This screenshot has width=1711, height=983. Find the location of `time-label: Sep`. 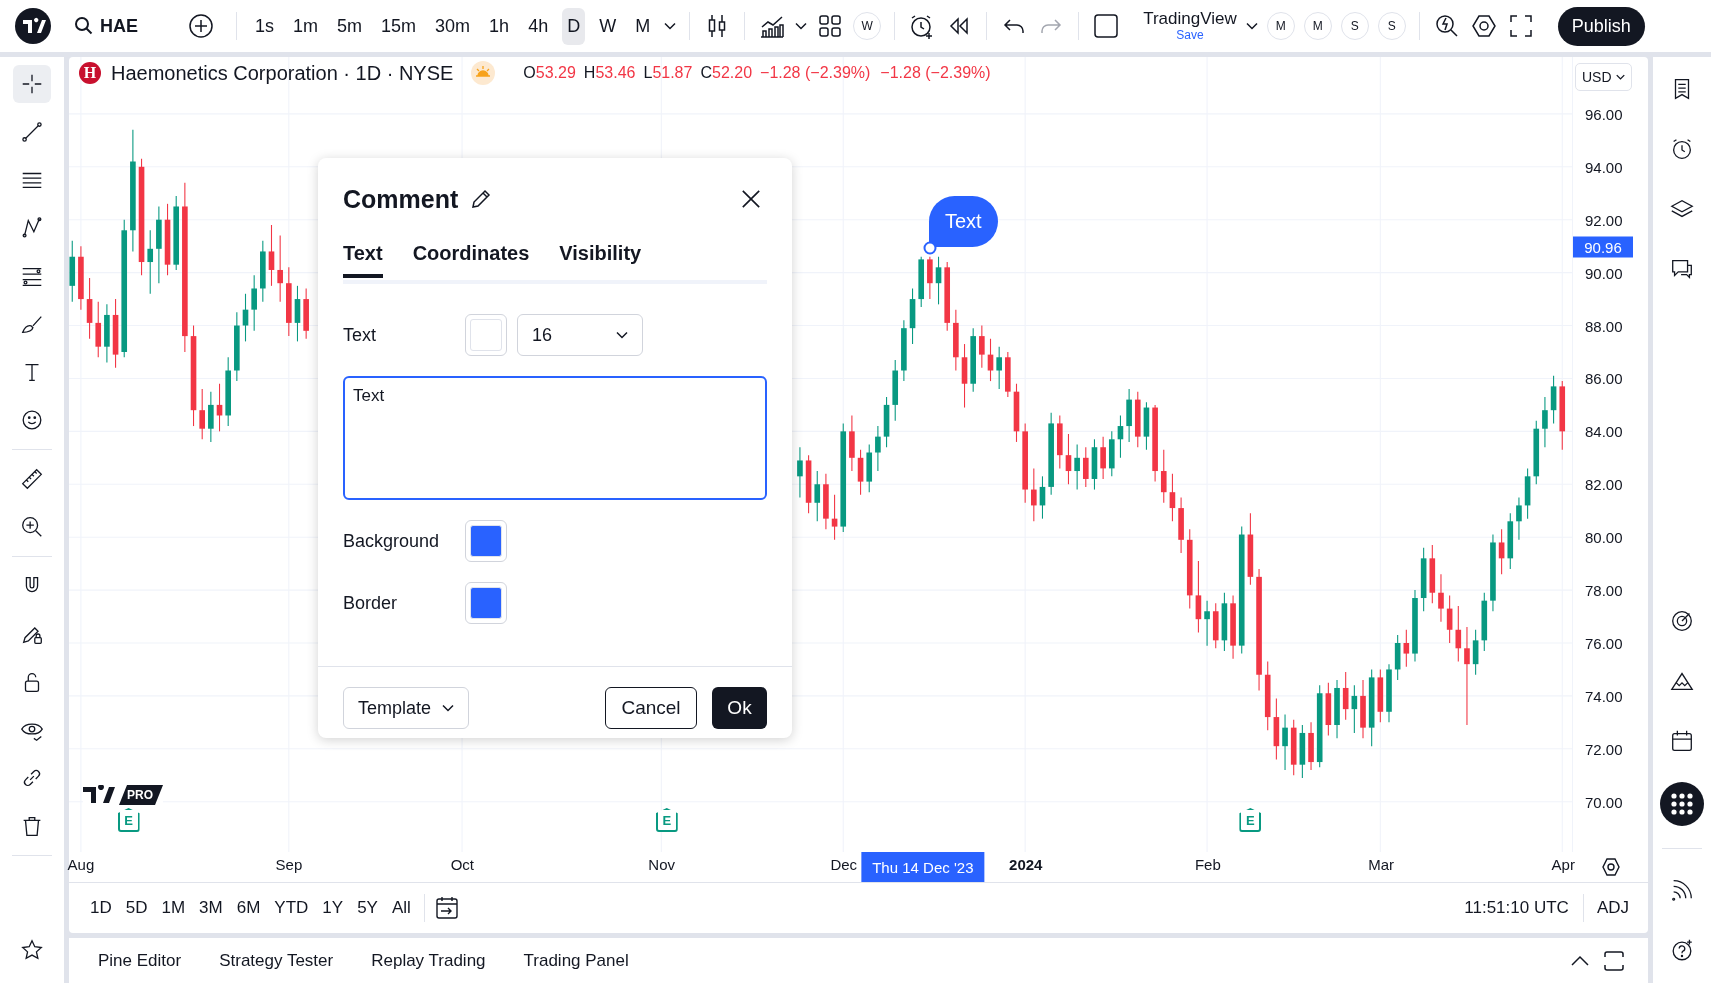

time-label: Sep is located at coordinates (289, 864).